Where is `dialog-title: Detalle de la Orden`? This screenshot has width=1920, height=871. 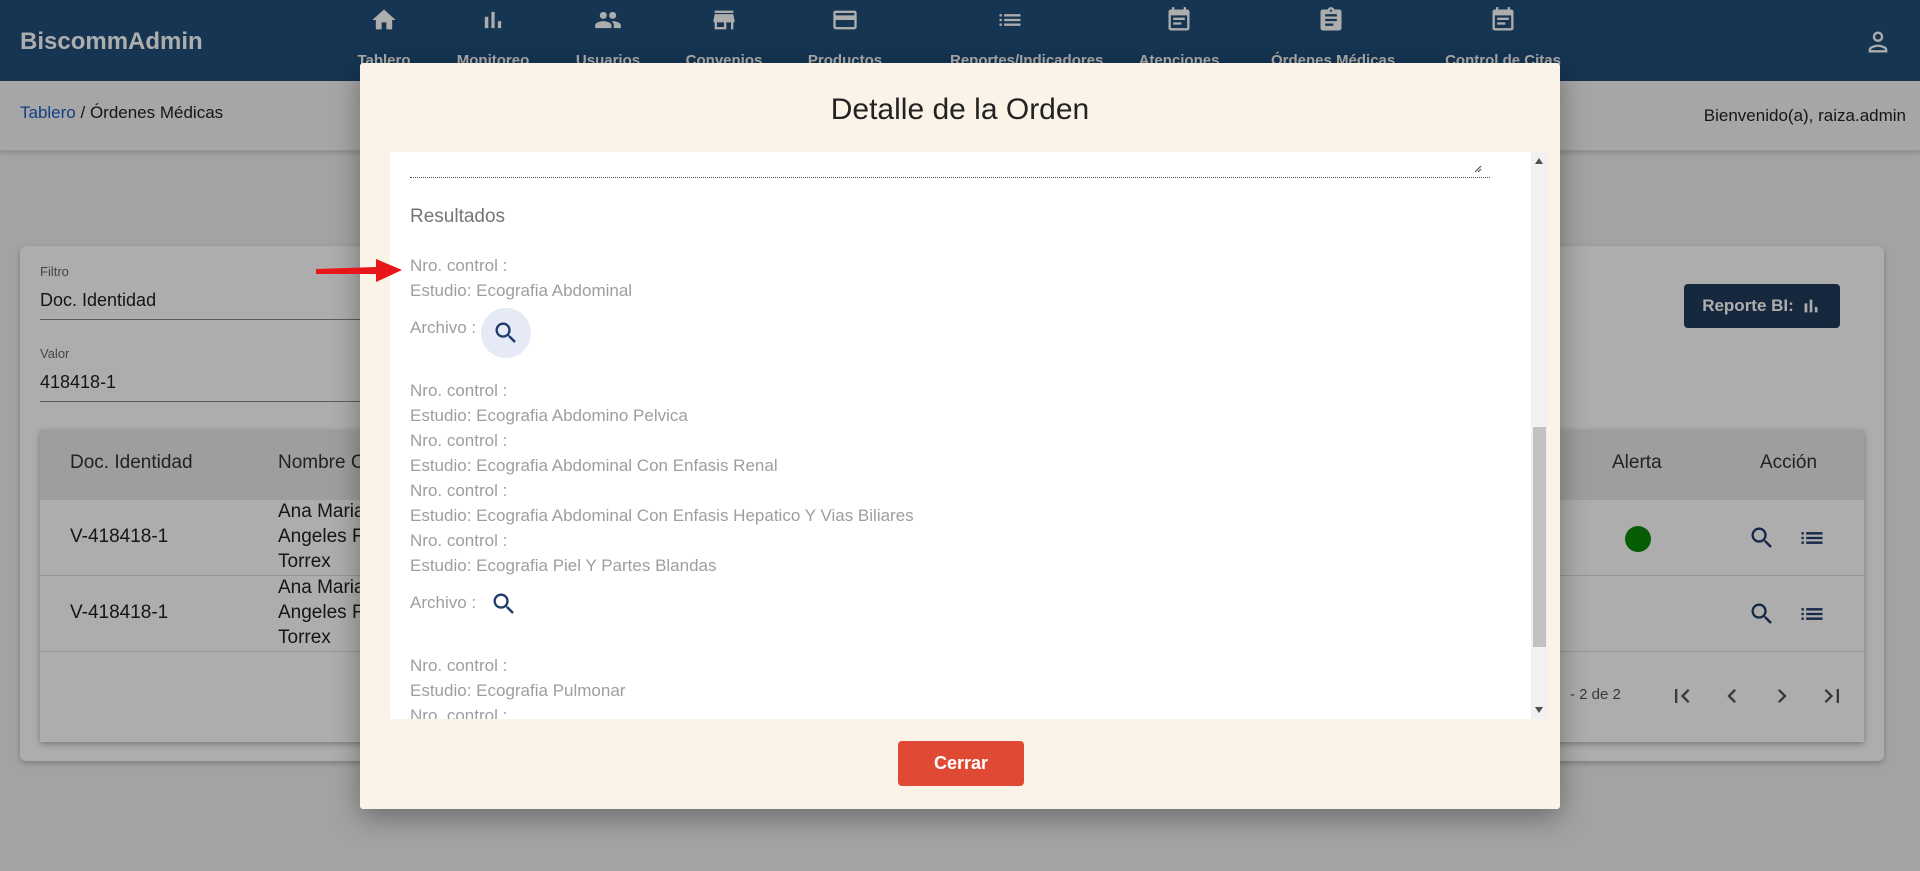
dialog-title: Detalle de la Orden is located at coordinates (960, 109).